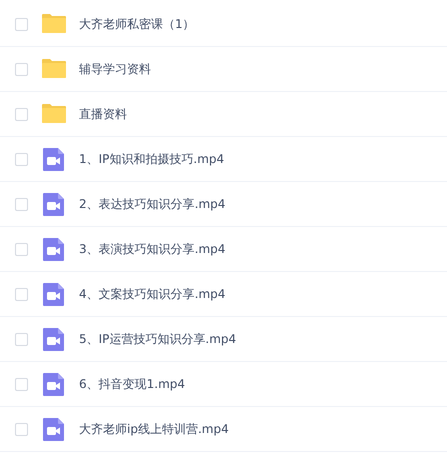 The height and width of the screenshot is (454, 447). What do you see at coordinates (223, 24) in the screenshot?
I see `file-row: 大齐老师私密课（1）` at bounding box center [223, 24].